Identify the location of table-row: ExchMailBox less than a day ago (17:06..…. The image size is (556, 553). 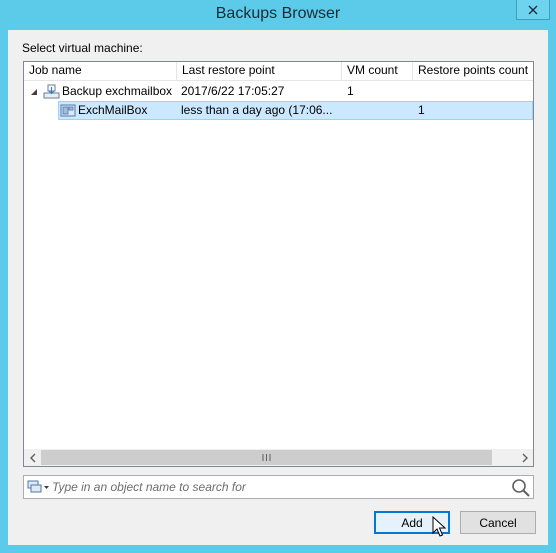
(278, 110).